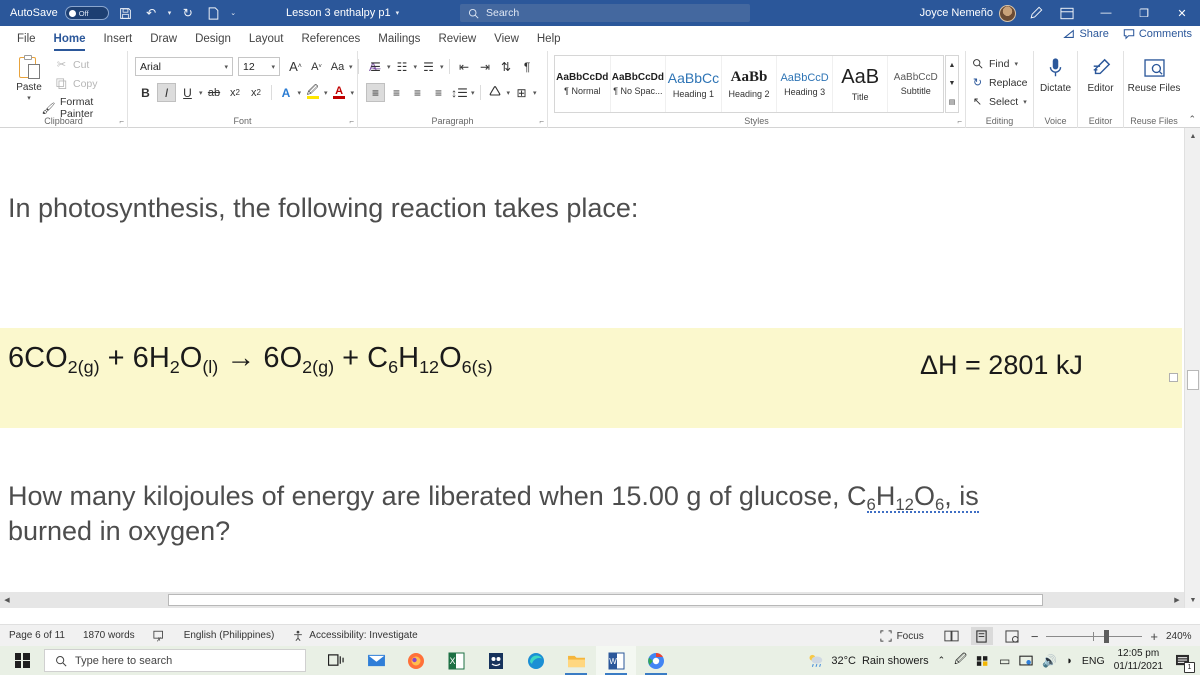 The image size is (1200, 675). Describe the element at coordinates (1183, 662) in the screenshot. I see `notification-center-button: 1` at that location.